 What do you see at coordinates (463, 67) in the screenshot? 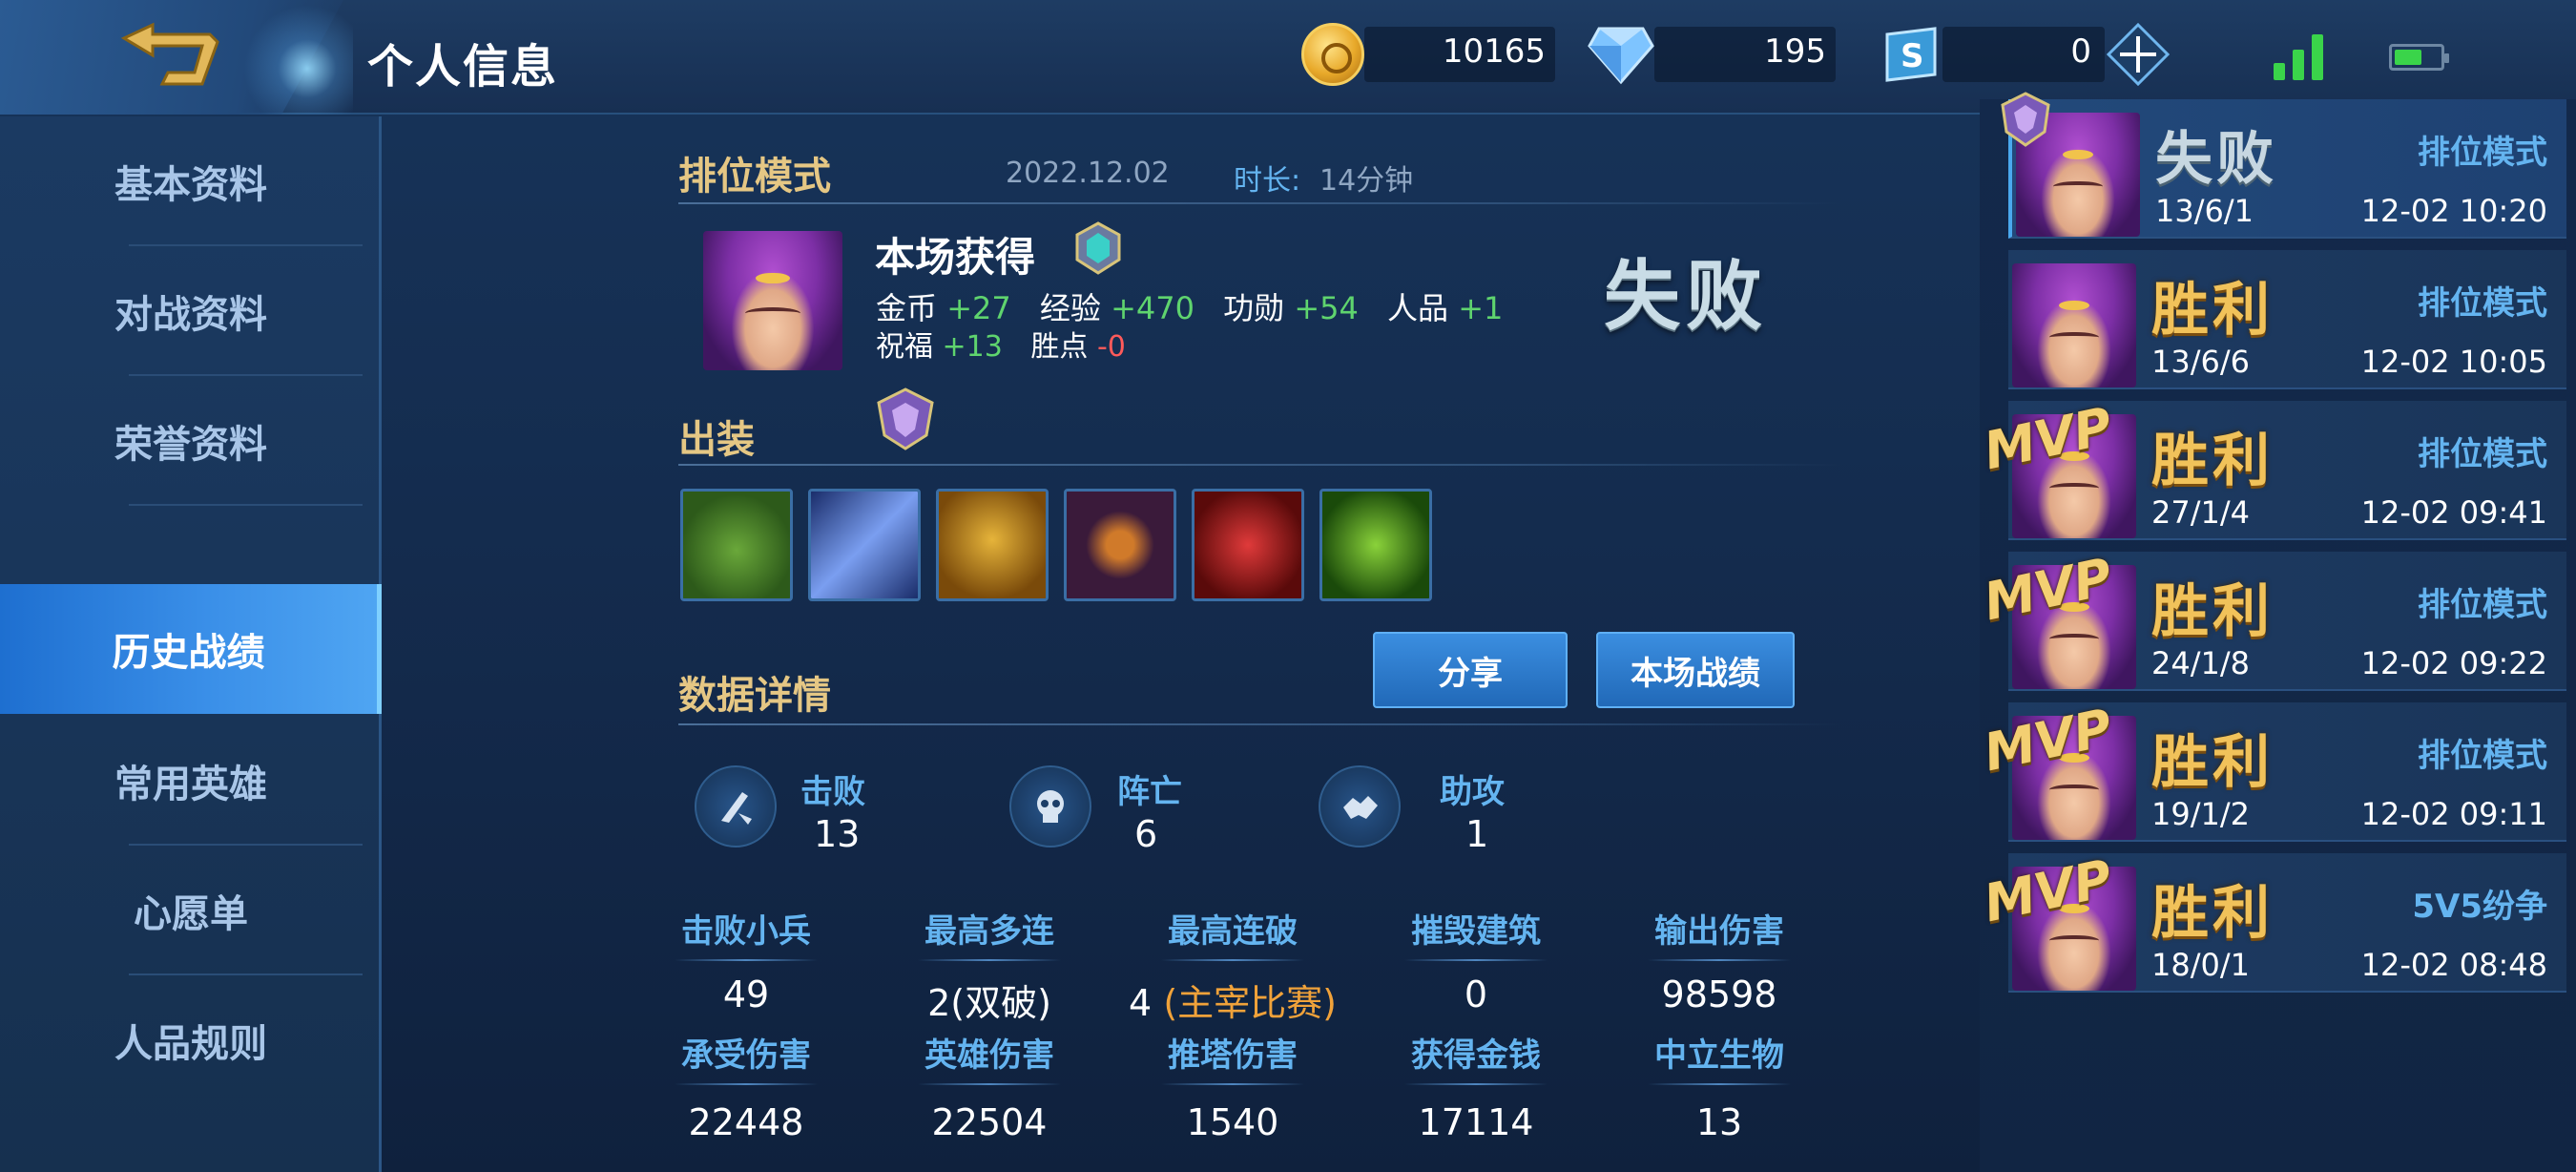
I see `page-title: 个人信息` at bounding box center [463, 67].